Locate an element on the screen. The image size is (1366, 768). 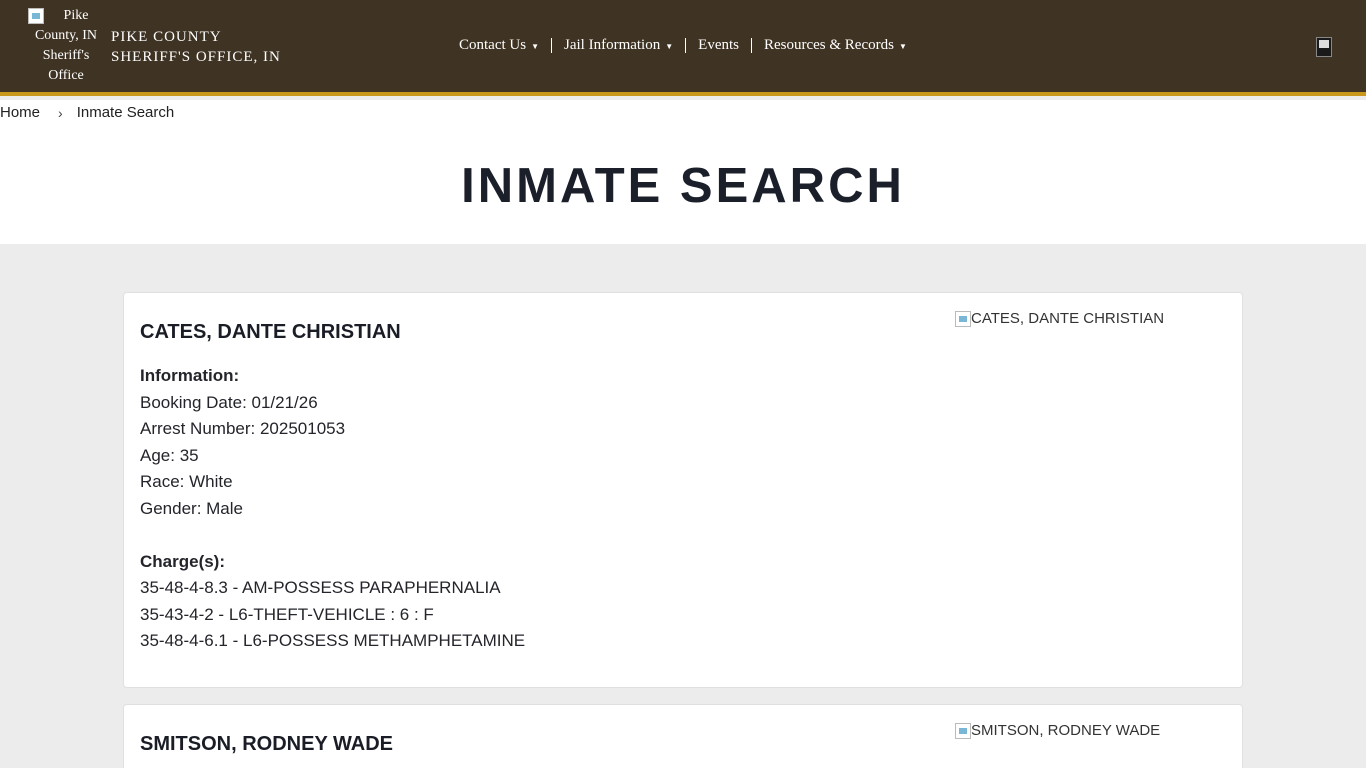
site-name-line-2: SHERIFF'S OFFICE, IN is located at coordinates (196, 57).